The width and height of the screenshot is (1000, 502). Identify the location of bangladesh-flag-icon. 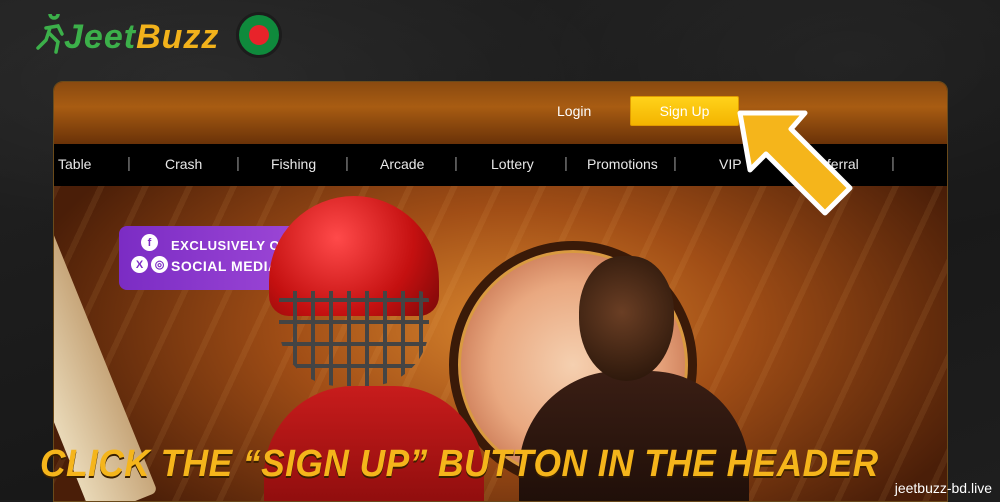
(259, 35).